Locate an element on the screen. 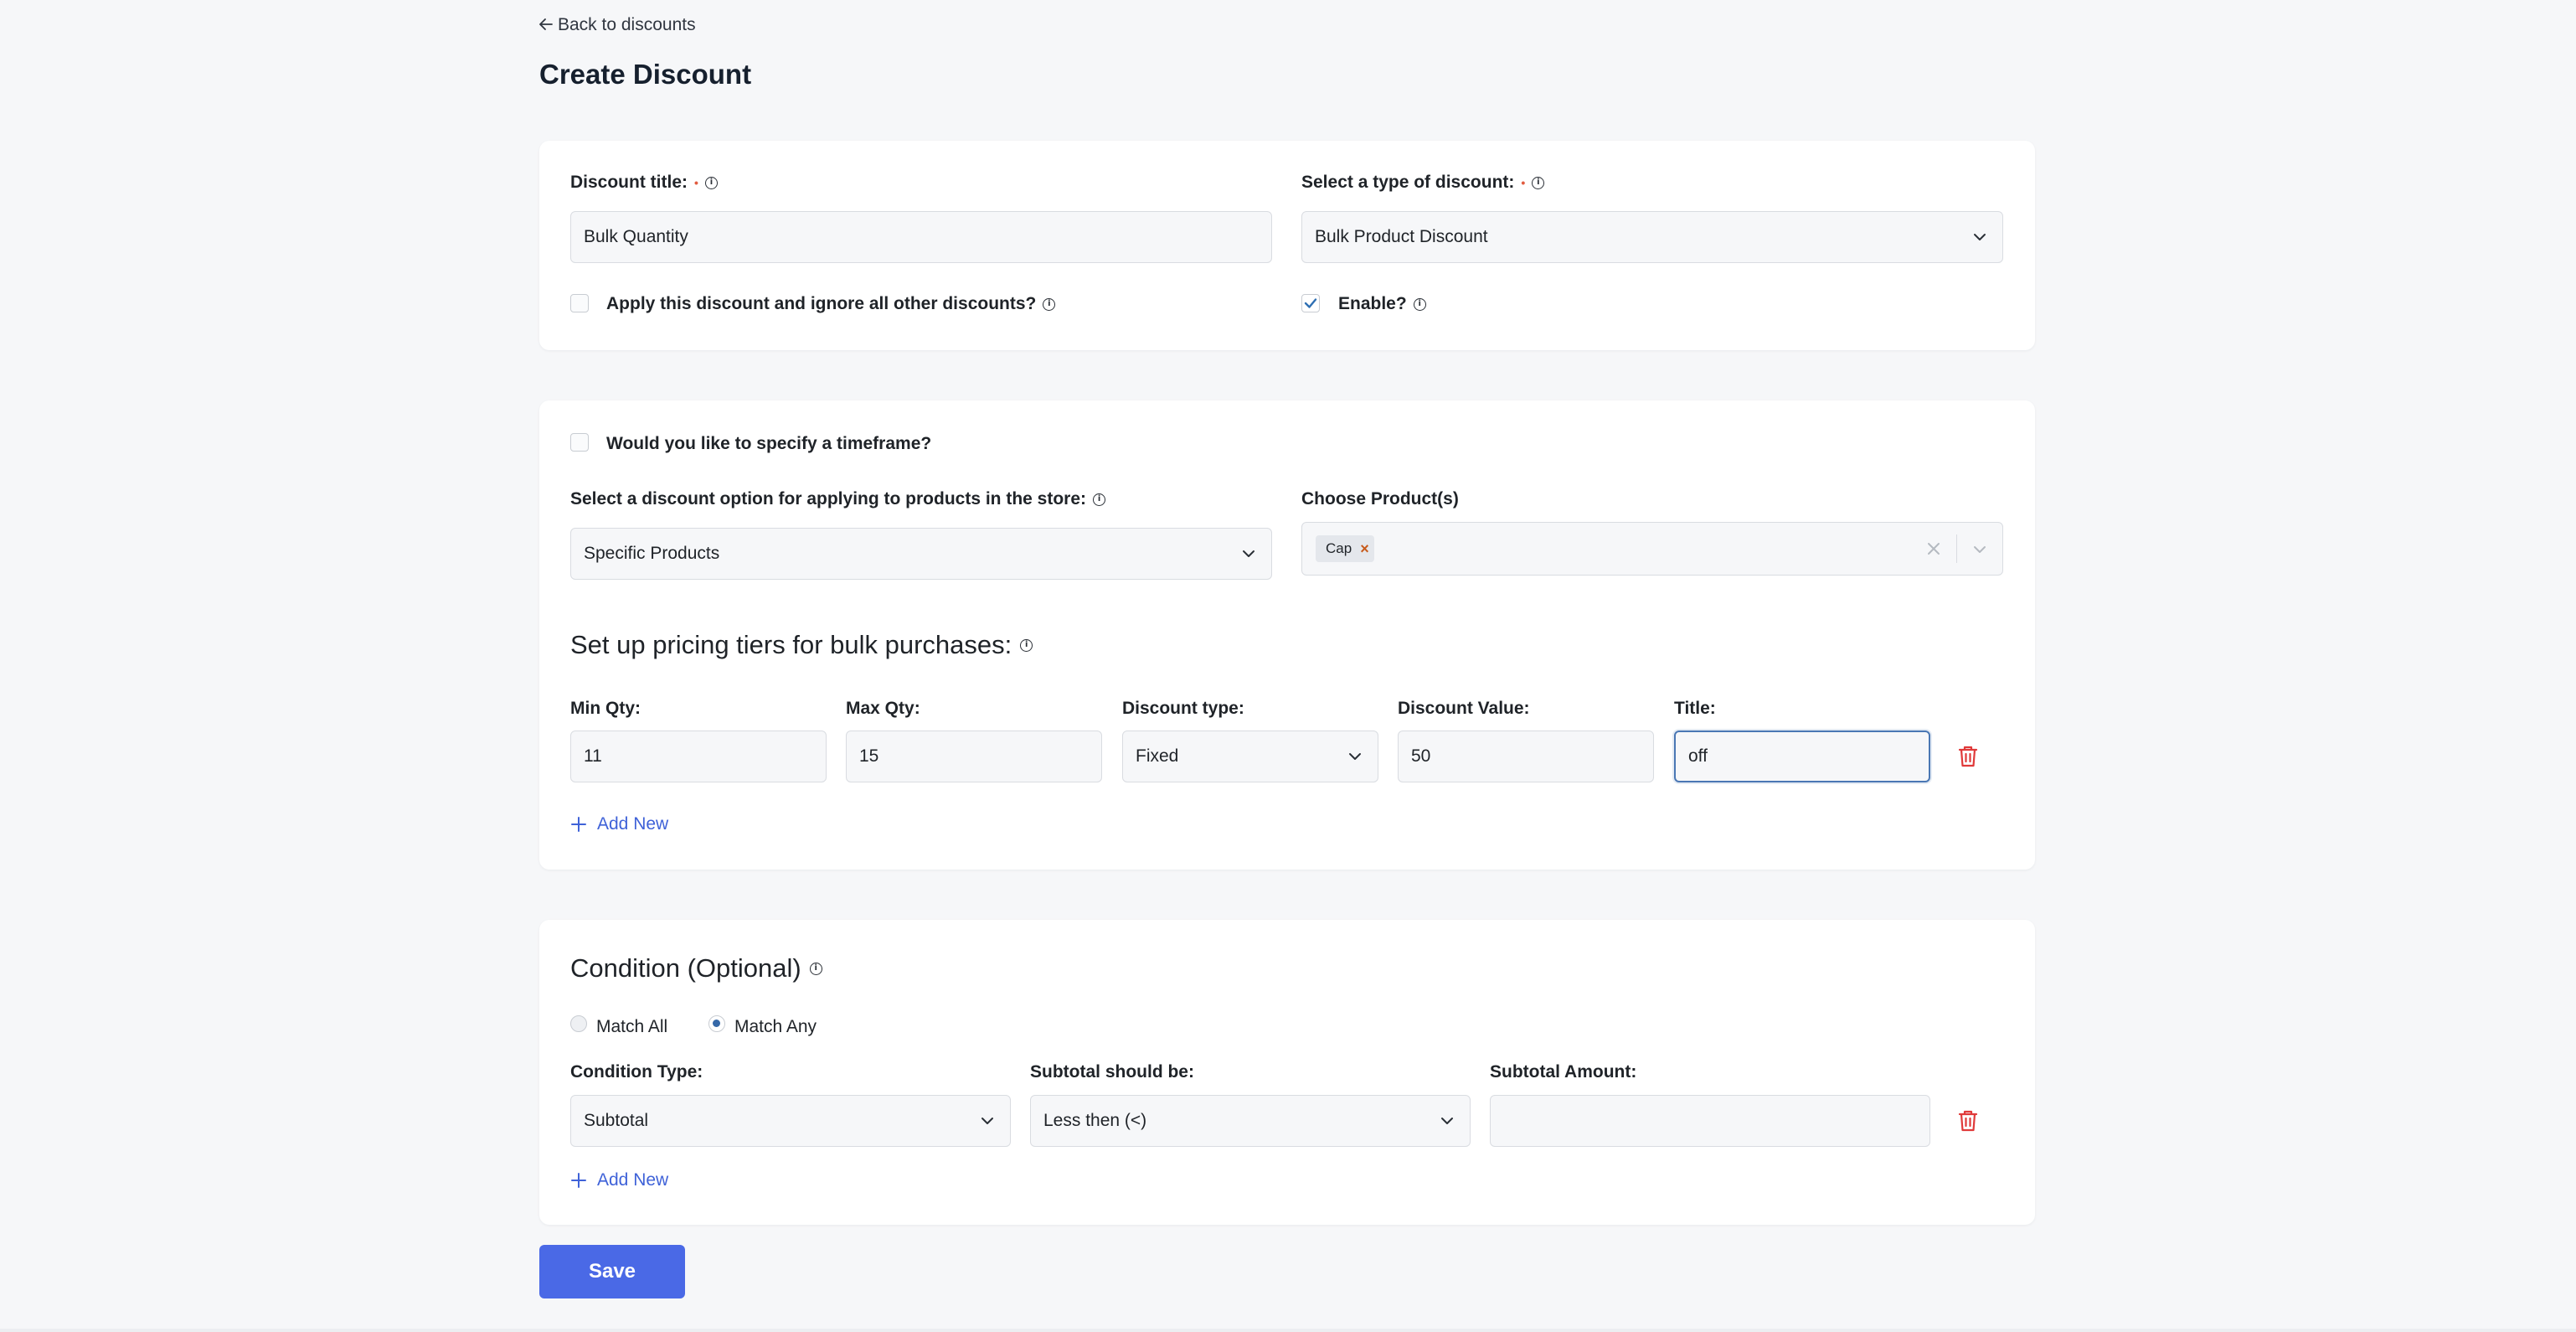 The width and height of the screenshot is (2576, 1332). min-qty-input: 11 is located at coordinates (698, 756).